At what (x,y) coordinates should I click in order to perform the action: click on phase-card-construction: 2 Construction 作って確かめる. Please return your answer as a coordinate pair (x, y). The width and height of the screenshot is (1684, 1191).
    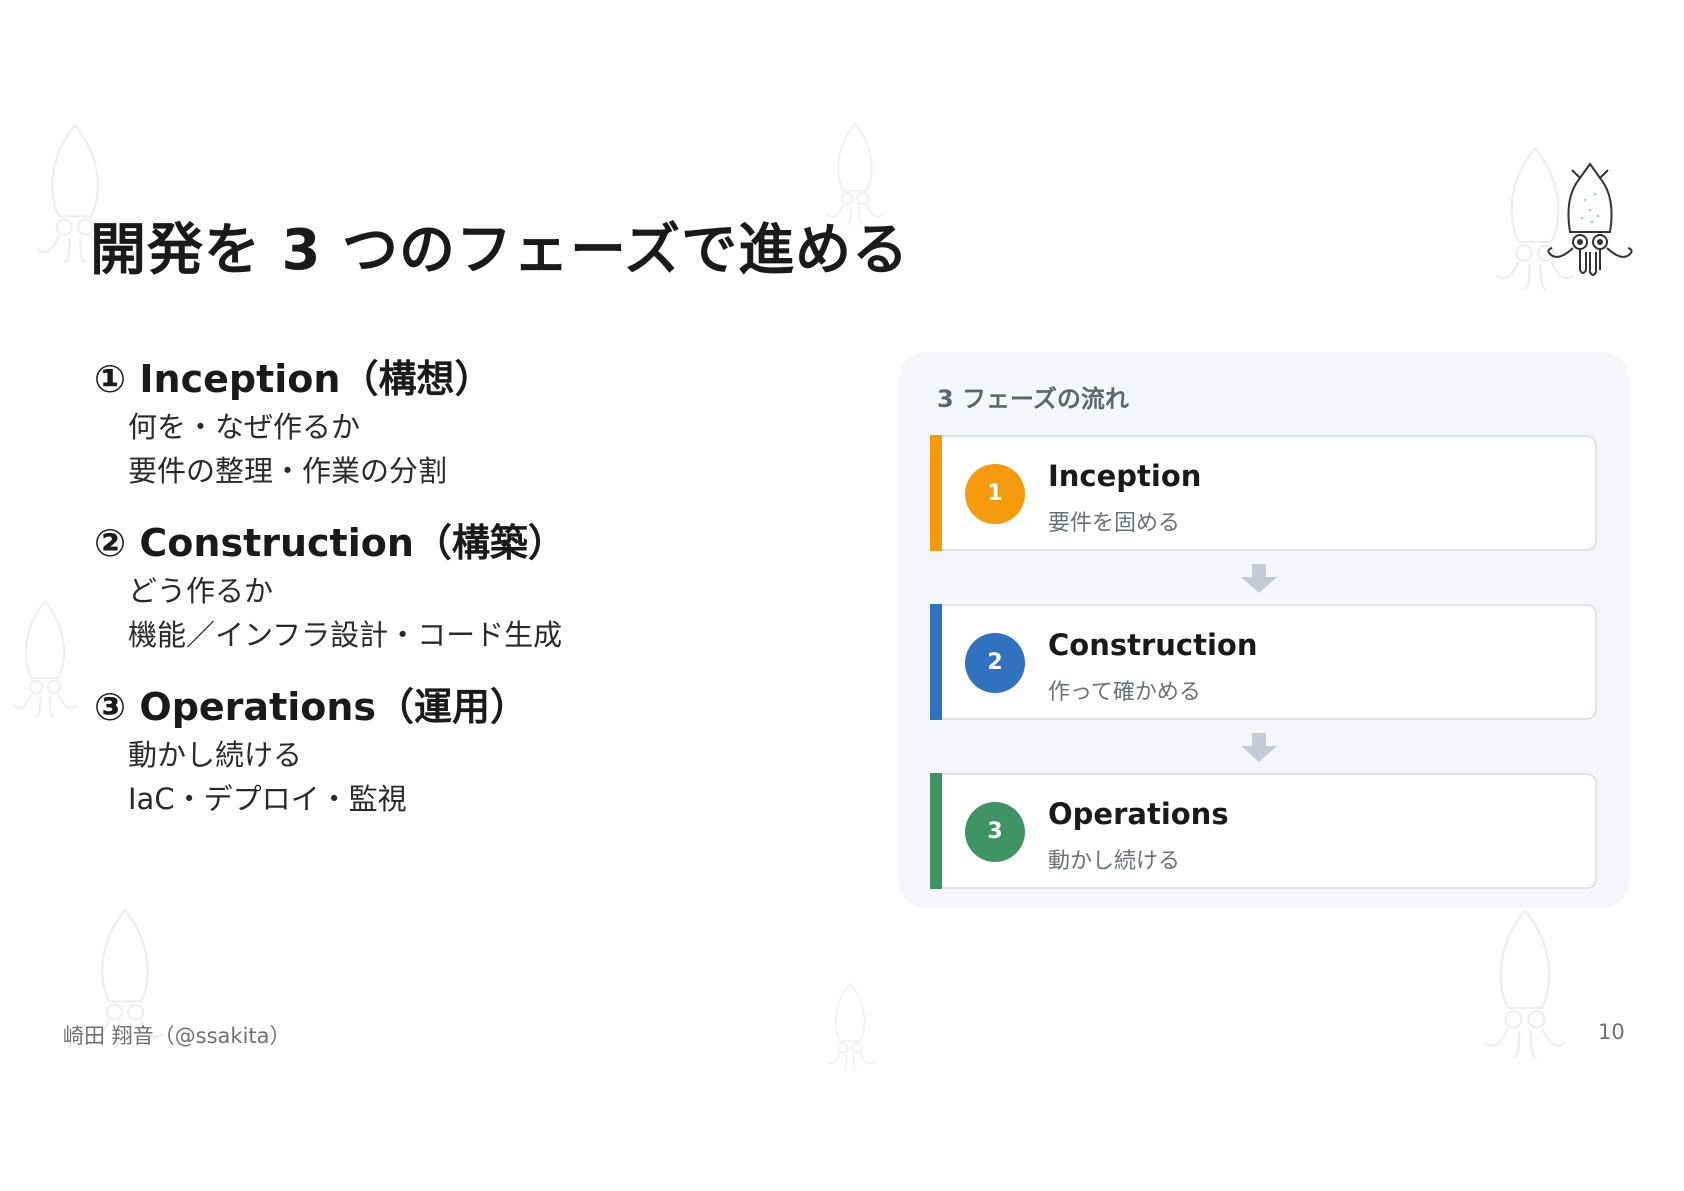
    Looking at the image, I should click on (1263, 662).